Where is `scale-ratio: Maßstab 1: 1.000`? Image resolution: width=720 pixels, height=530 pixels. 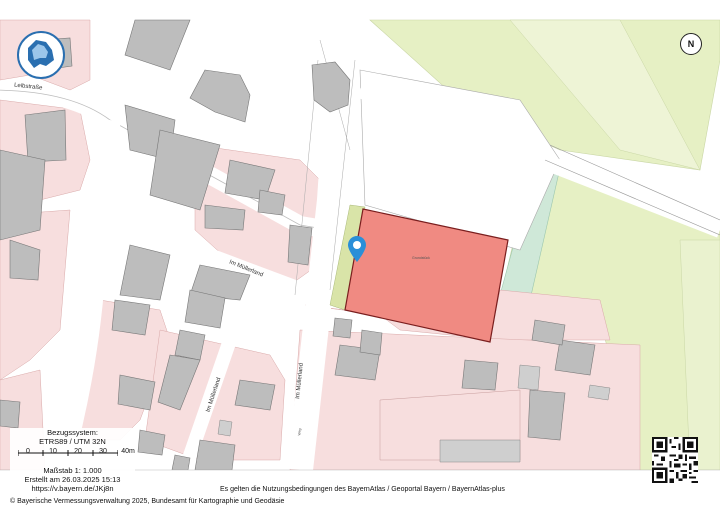 scale-ratio: Maßstab 1: 1.000 is located at coordinates (72, 470).